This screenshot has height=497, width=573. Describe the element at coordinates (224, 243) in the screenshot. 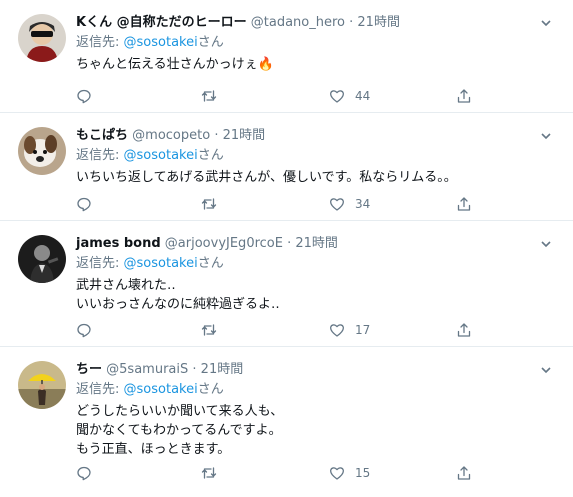

I see `user-handle: @arjoovyJEg0rcoE` at that location.